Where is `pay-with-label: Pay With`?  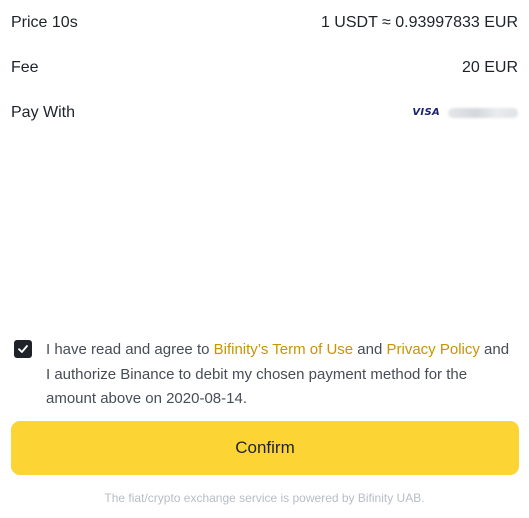
pay-with-label: Pay With is located at coordinates (43, 112).